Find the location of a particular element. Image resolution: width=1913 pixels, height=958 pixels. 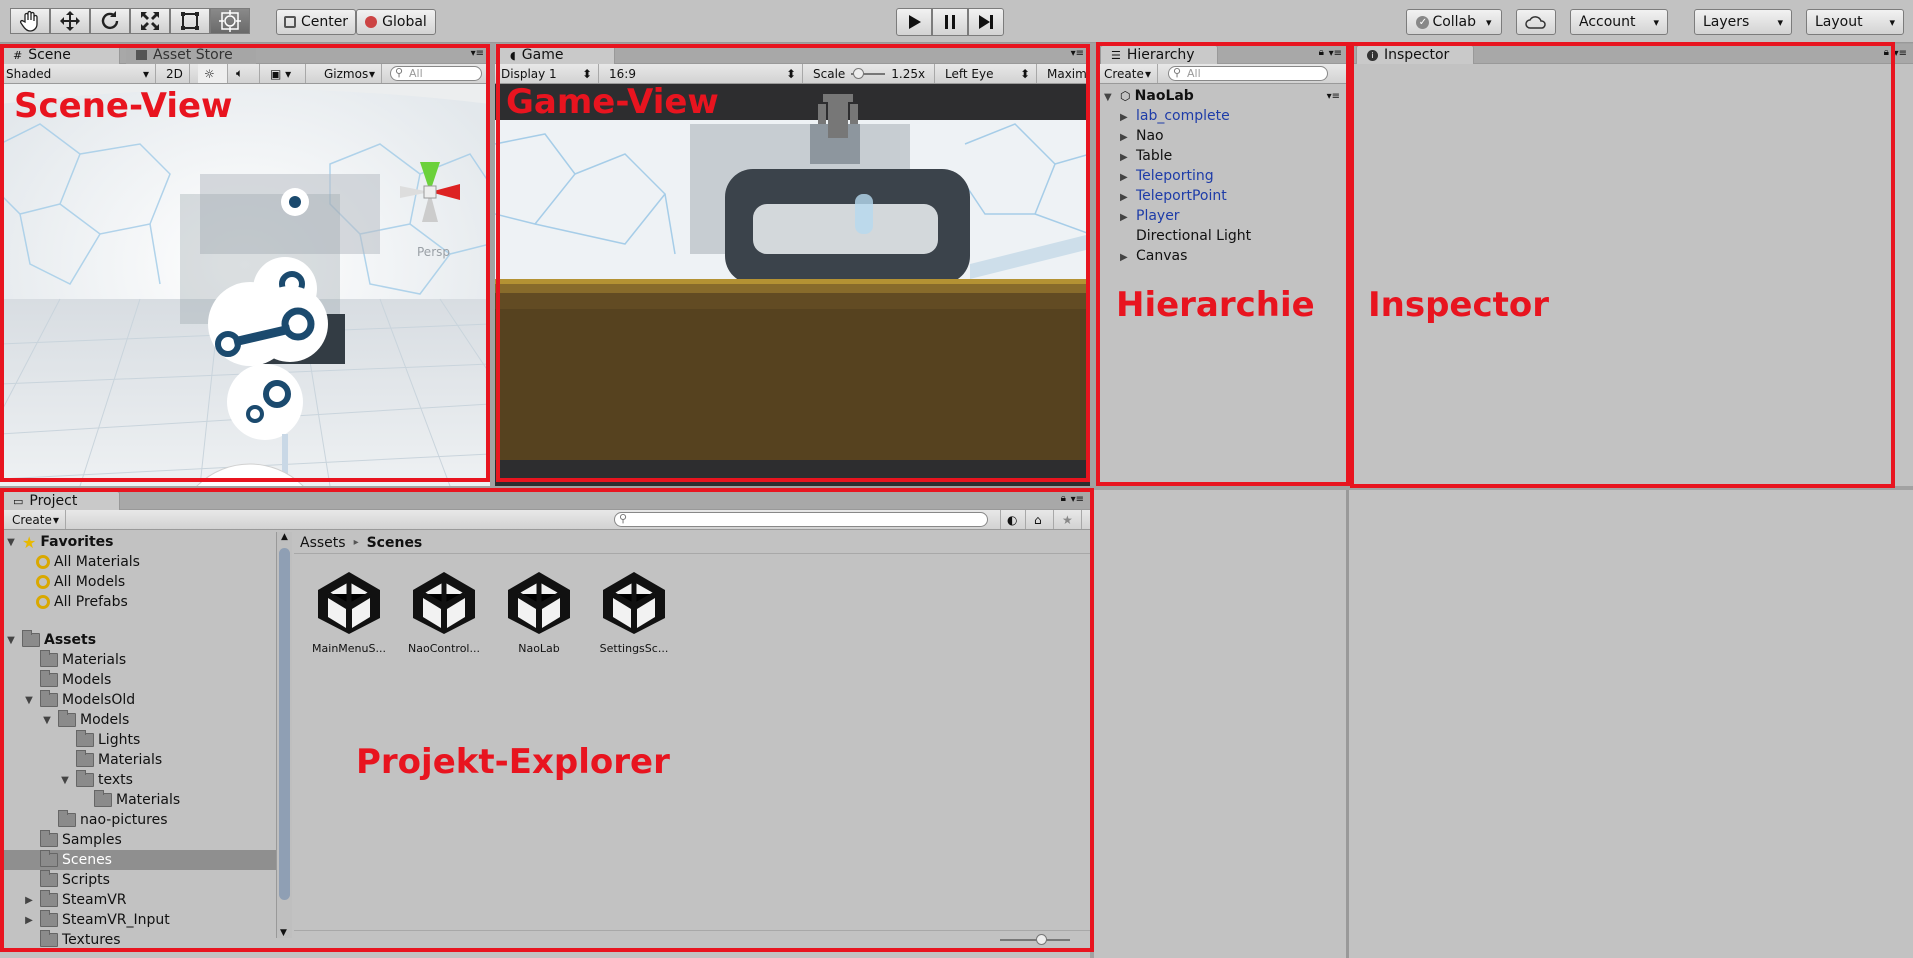

collab-dropdown: ✓ Collab is located at coordinates (1454, 22).